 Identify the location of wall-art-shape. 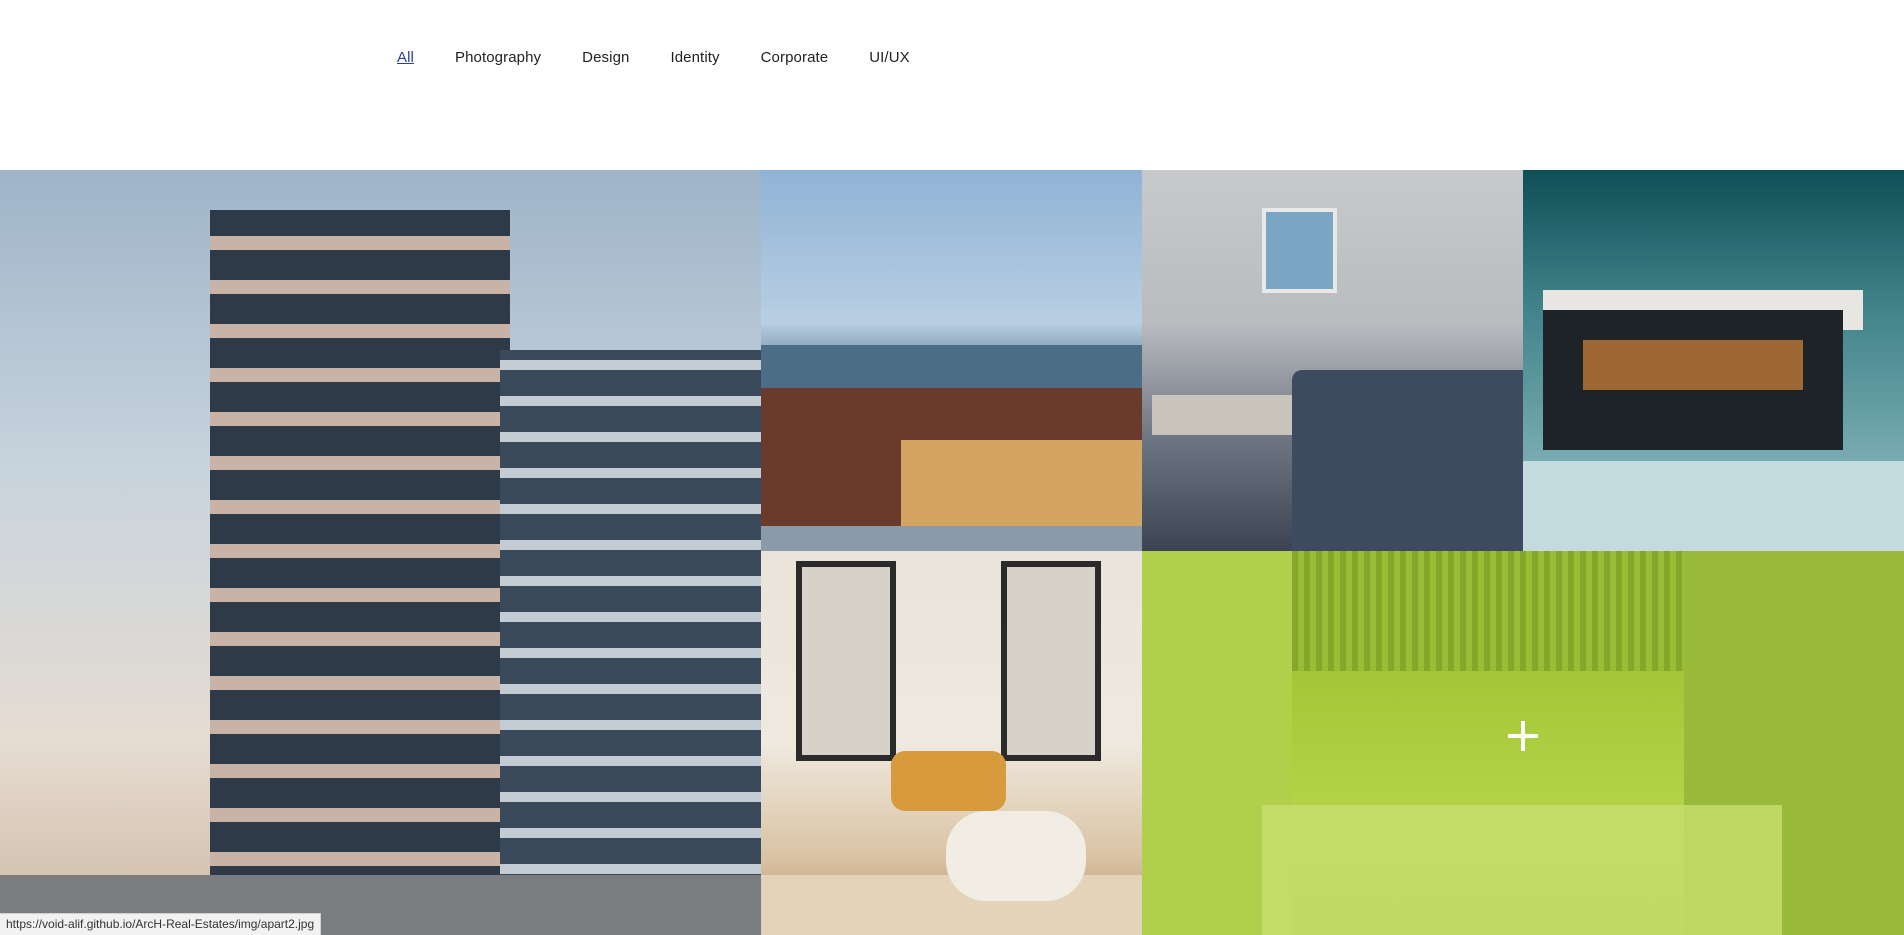
(1299, 250).